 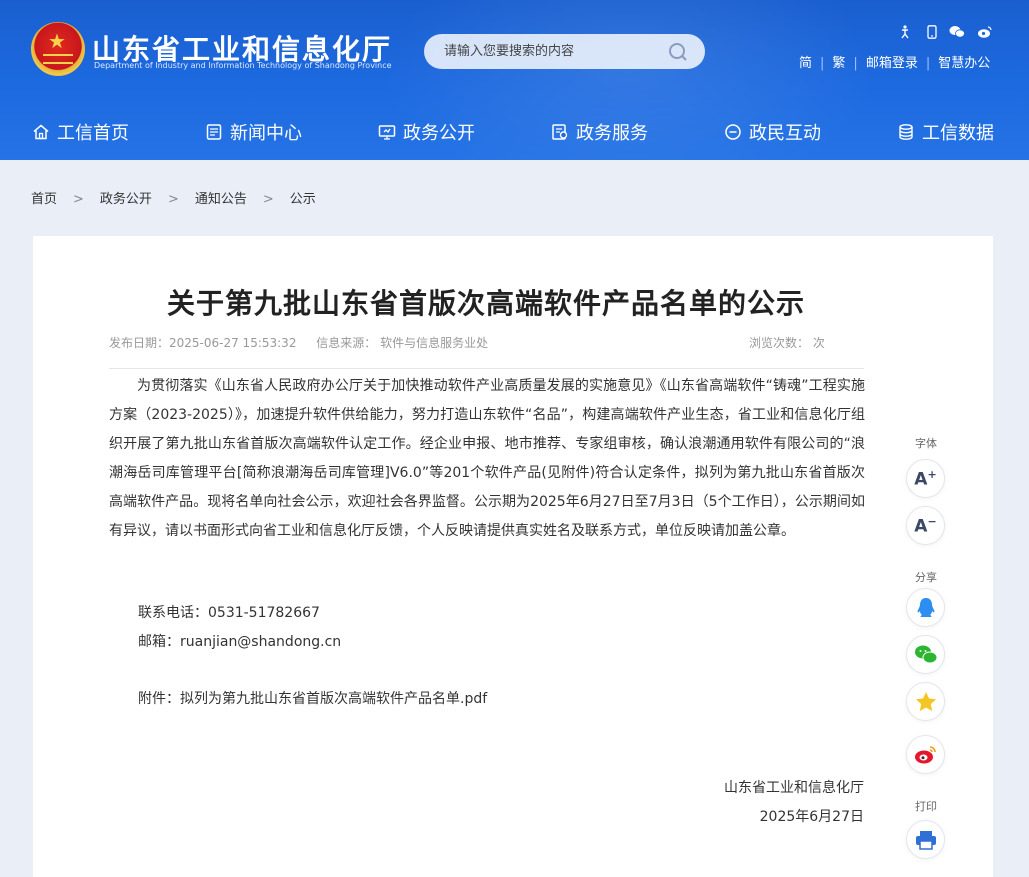 I want to click on contact-phone: 联系电话：0531-51782667, so click(x=229, y=613).